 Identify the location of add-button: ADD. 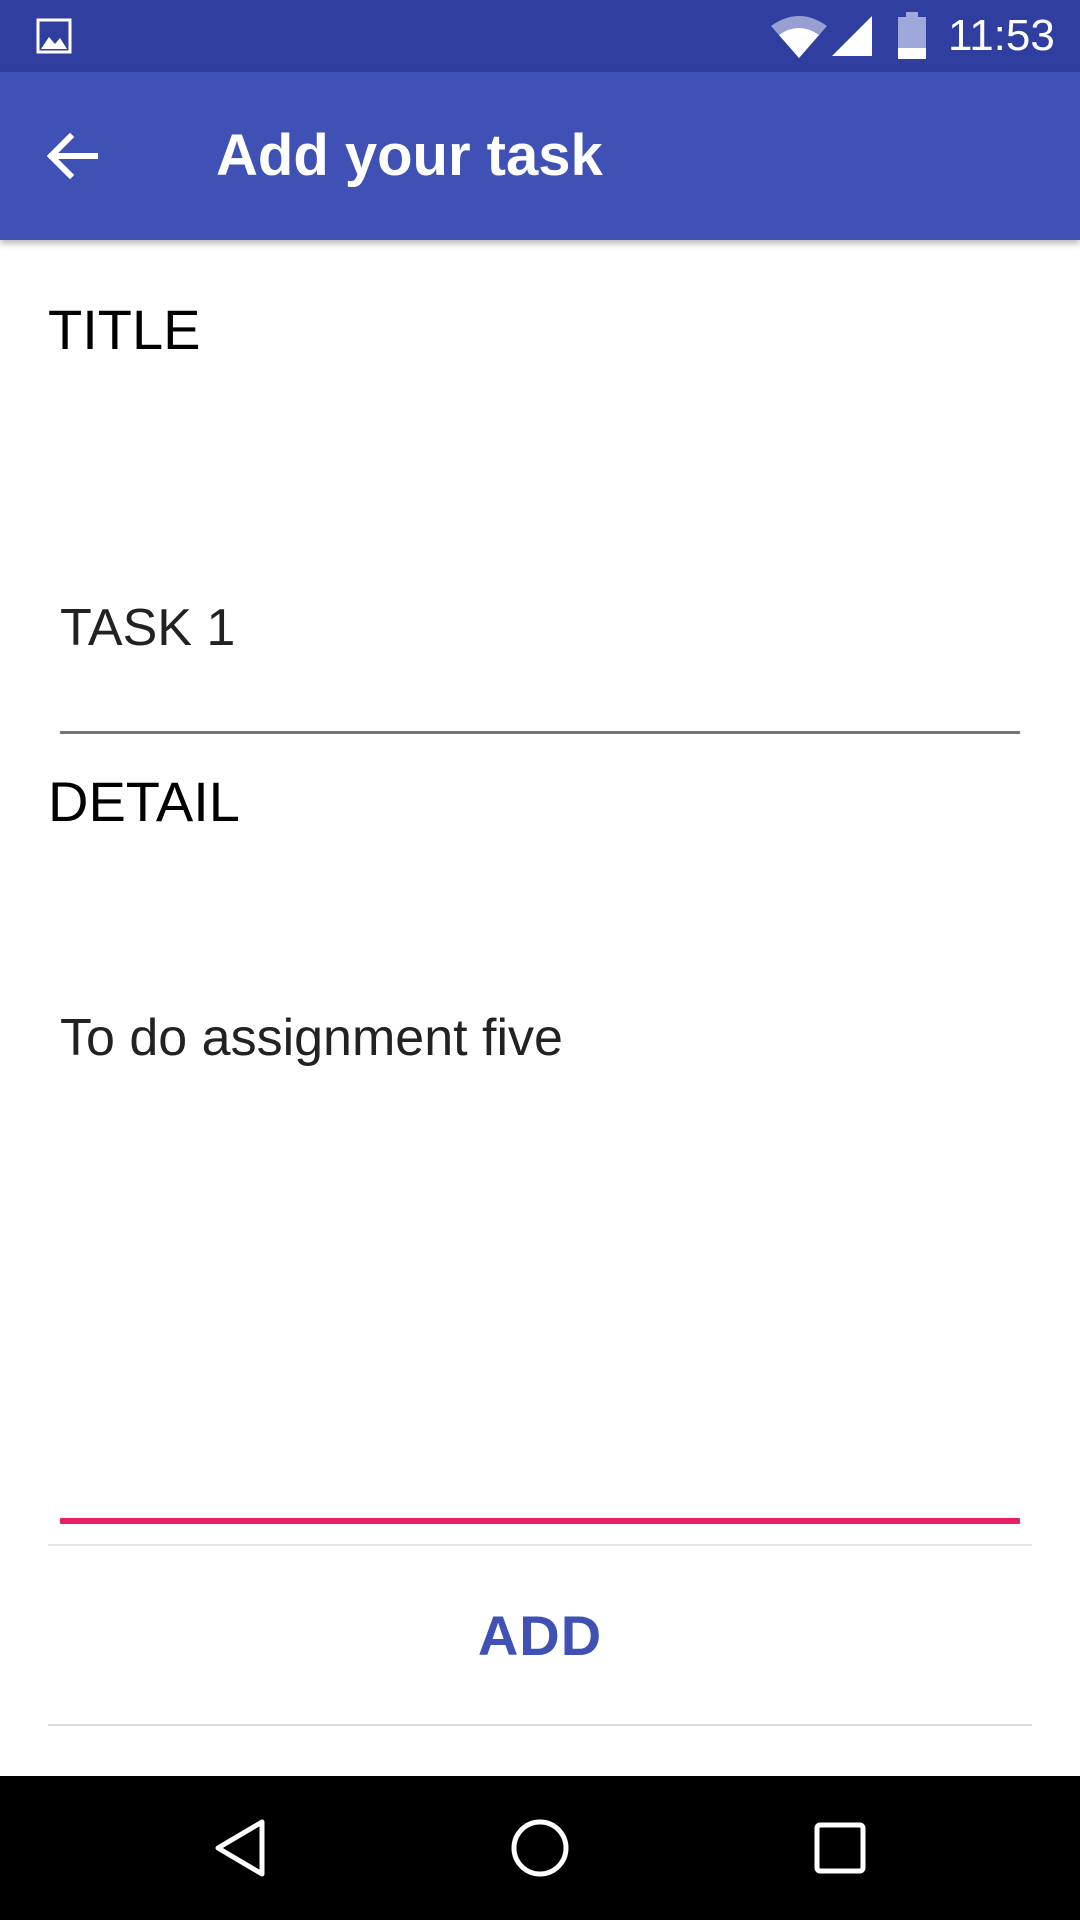
(540, 1635).